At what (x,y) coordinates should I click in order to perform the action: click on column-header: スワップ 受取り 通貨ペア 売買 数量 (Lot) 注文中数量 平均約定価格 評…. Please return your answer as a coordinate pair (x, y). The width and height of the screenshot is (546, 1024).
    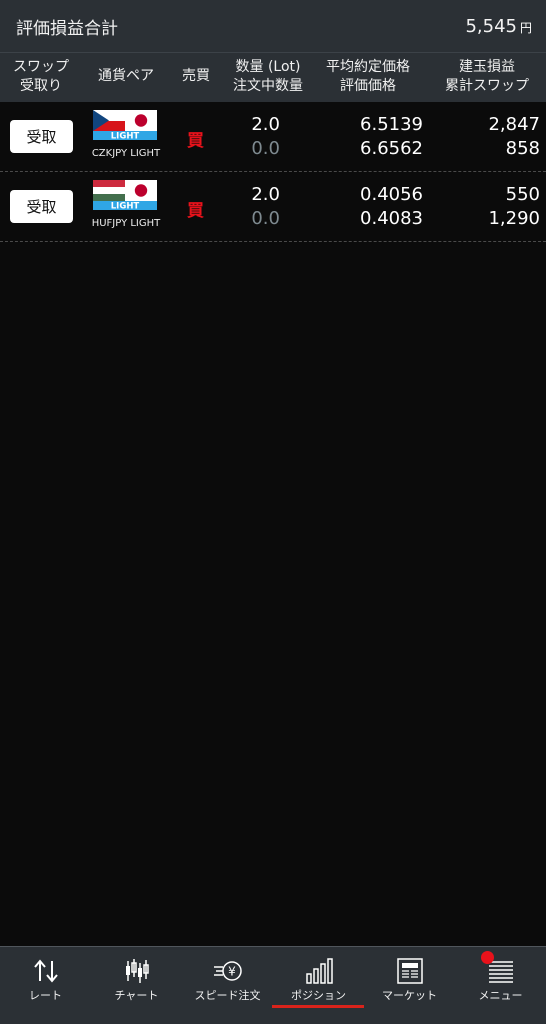
    Looking at the image, I should click on (273, 77).